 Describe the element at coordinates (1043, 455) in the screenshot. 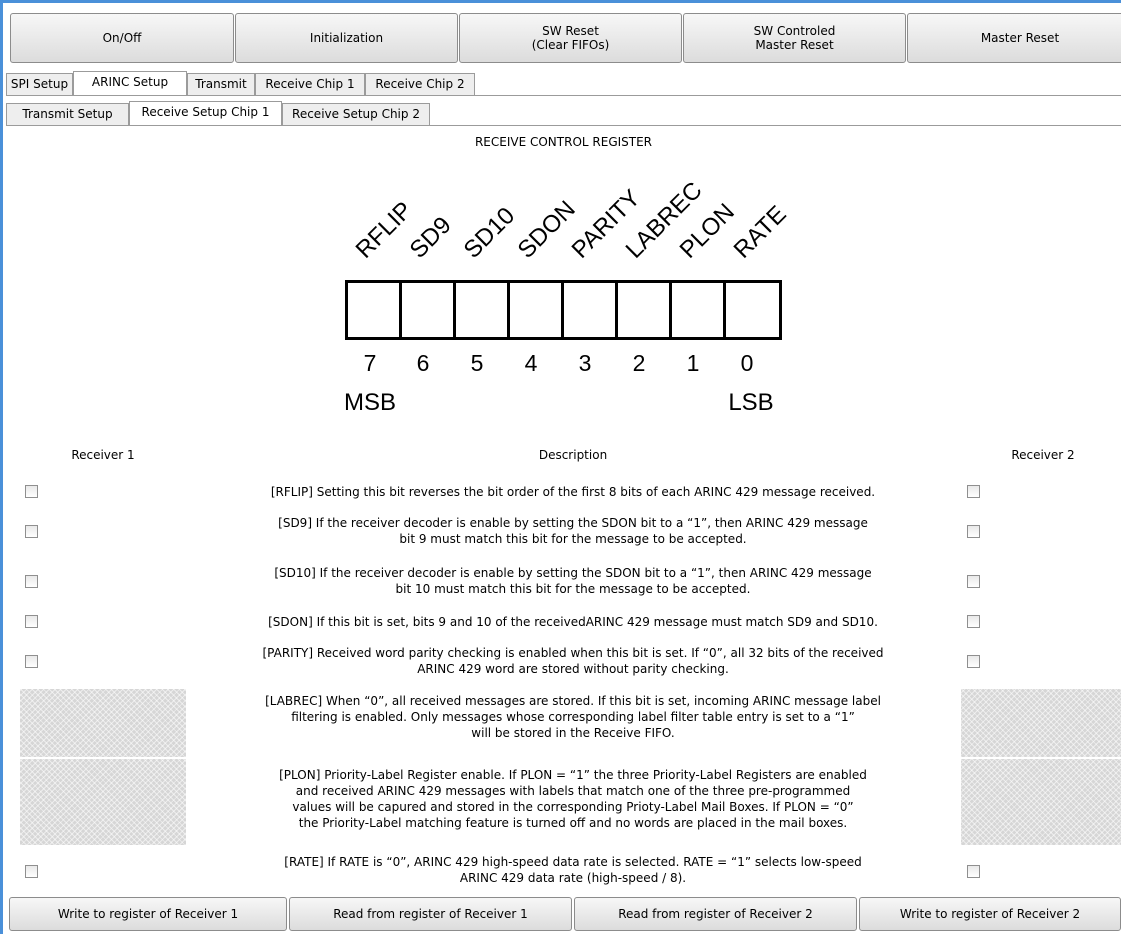

I see `receiver2-header: Receiver 2` at that location.